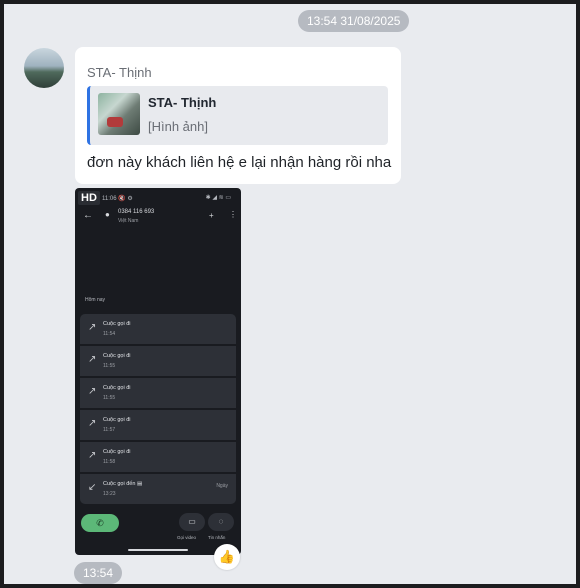 The image size is (580, 588). What do you see at coordinates (218, 198) in the screenshot?
I see `phone-status-icons: ✱ ◢ ≋ ▭` at bounding box center [218, 198].